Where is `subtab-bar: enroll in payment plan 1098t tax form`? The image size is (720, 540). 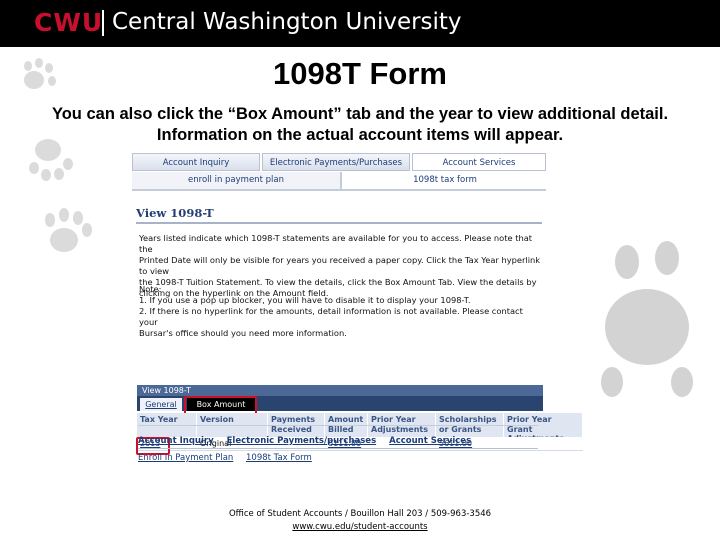 subtab-bar: enroll in payment plan 1098t tax form is located at coordinates (339, 181).